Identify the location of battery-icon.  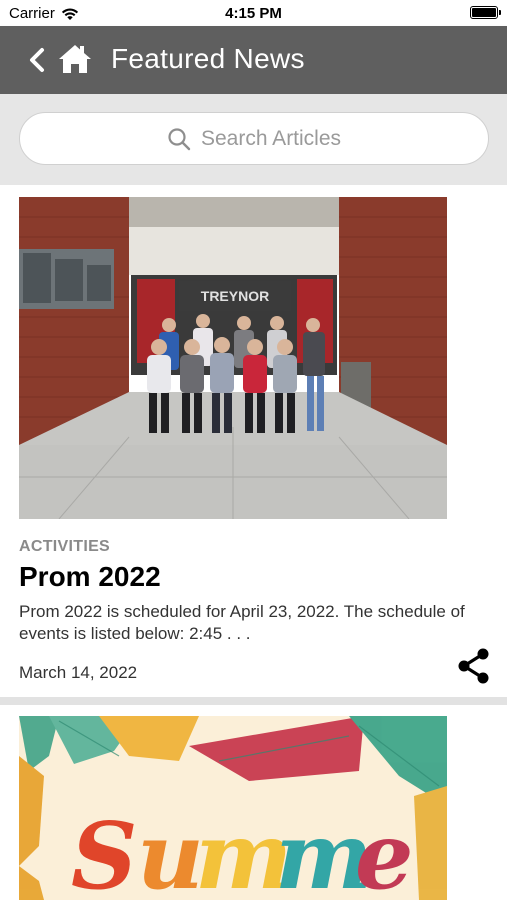
(485, 12).